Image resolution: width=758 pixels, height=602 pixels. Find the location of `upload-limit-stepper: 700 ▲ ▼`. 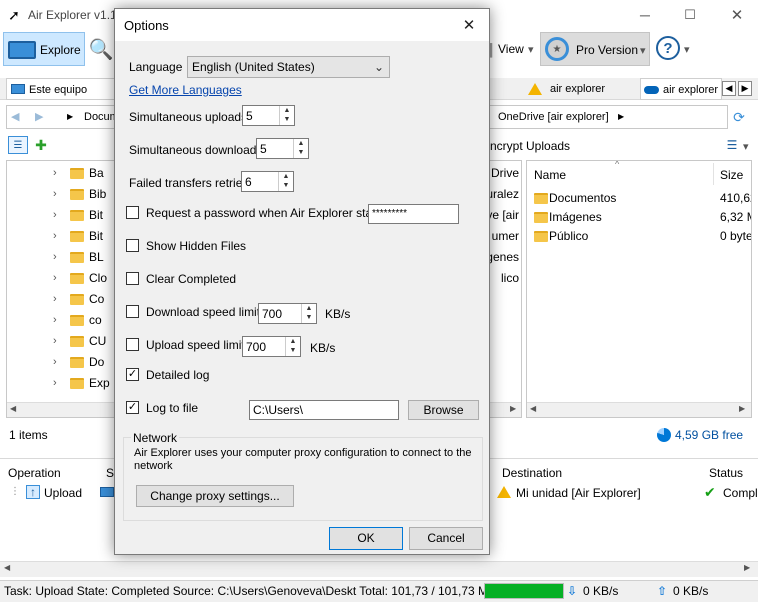

upload-limit-stepper: 700 ▲ ▼ is located at coordinates (271, 346).